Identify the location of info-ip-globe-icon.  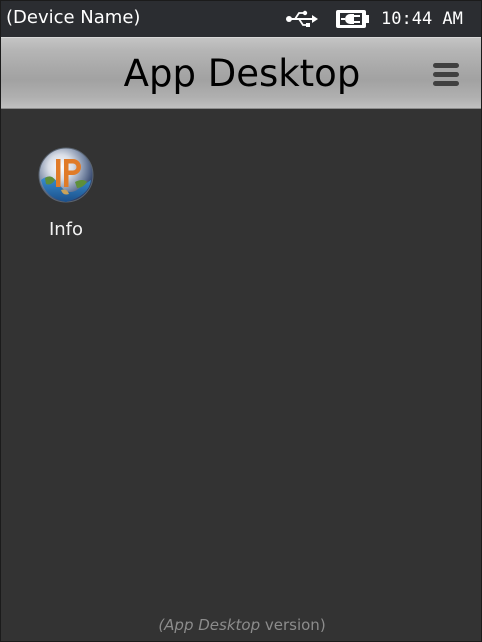
(66, 175).